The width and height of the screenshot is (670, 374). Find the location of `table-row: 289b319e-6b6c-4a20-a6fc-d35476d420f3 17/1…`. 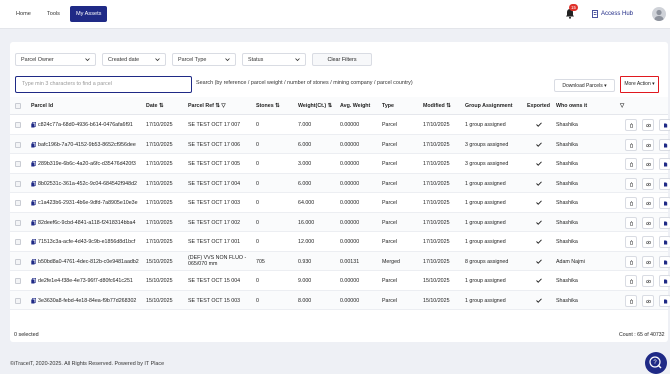

table-row: 289b319e-6b6c-4a20-a6fc-d35476d420f3 17/1… is located at coordinates (340, 164).